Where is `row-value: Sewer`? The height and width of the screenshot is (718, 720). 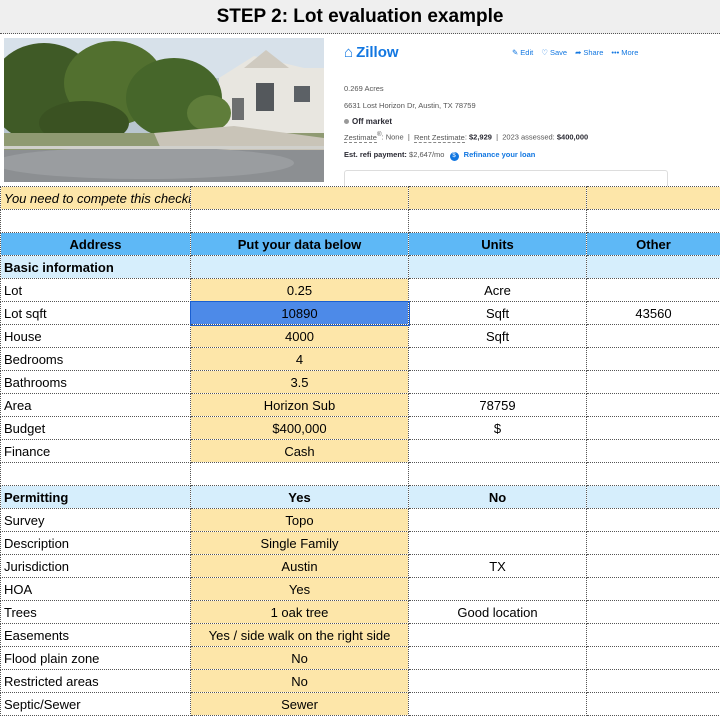 row-value: Sewer is located at coordinates (299, 704).